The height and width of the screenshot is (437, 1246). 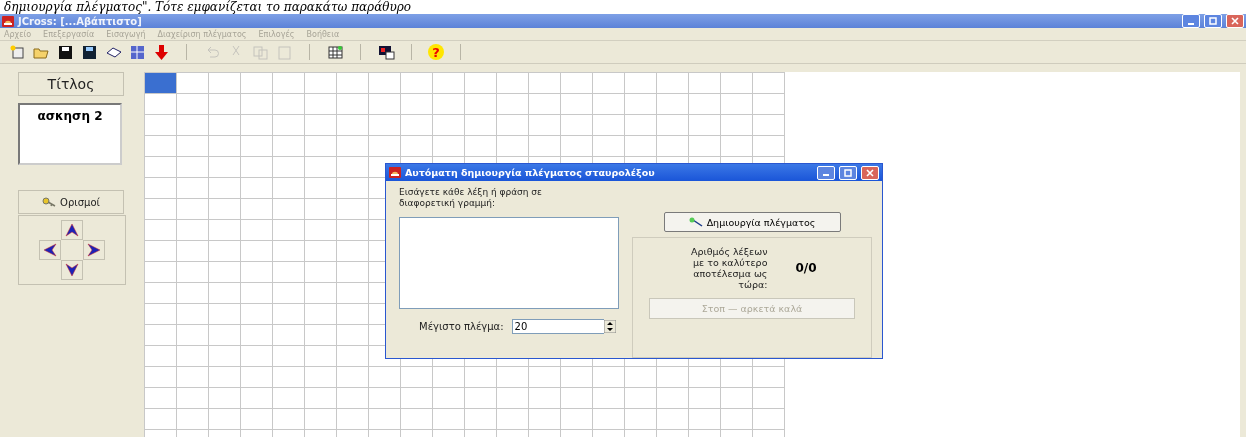 What do you see at coordinates (260, 52) in the screenshot?
I see `copy-icon` at bounding box center [260, 52].